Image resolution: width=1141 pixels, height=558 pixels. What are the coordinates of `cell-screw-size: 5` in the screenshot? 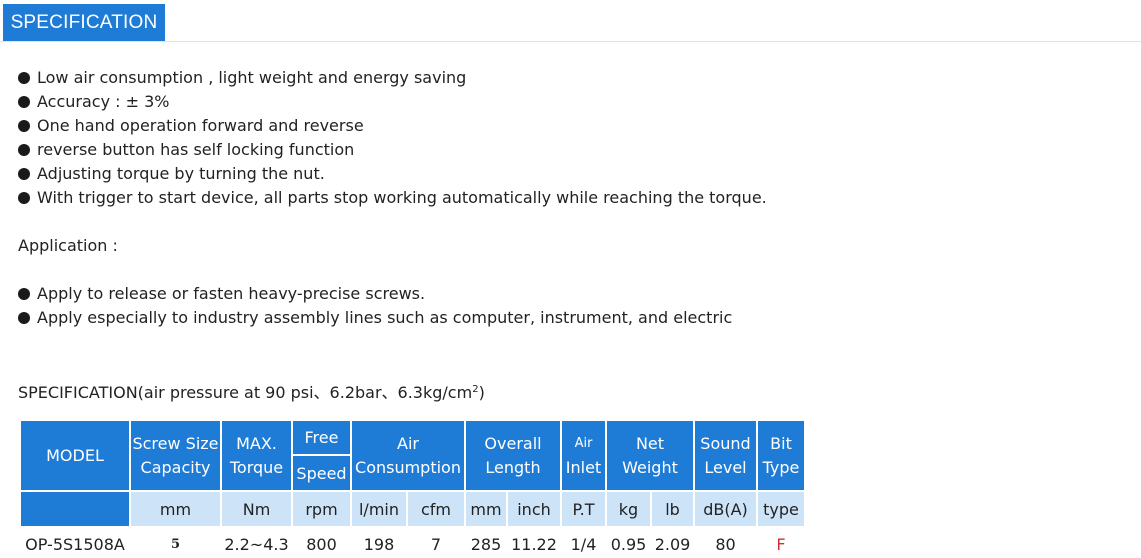 It's located at (175, 544).